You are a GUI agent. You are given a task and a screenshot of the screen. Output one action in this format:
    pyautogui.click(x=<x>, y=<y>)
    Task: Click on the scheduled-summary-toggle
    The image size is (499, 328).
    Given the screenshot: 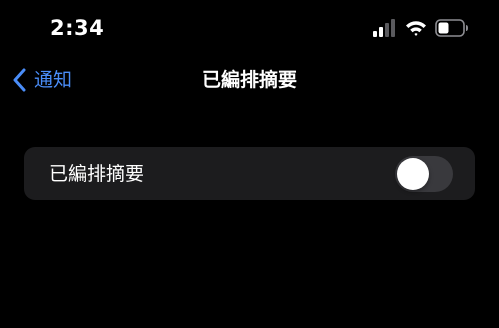 What is the action you would take?
    pyautogui.click(x=424, y=173)
    